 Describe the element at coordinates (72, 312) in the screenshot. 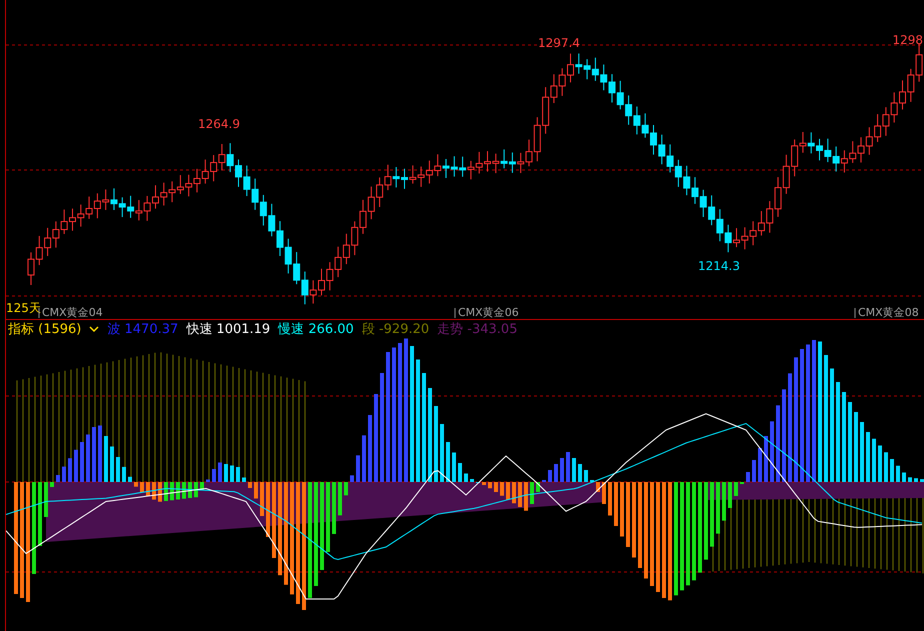

I see `contract-label: CMX黄金04` at that location.